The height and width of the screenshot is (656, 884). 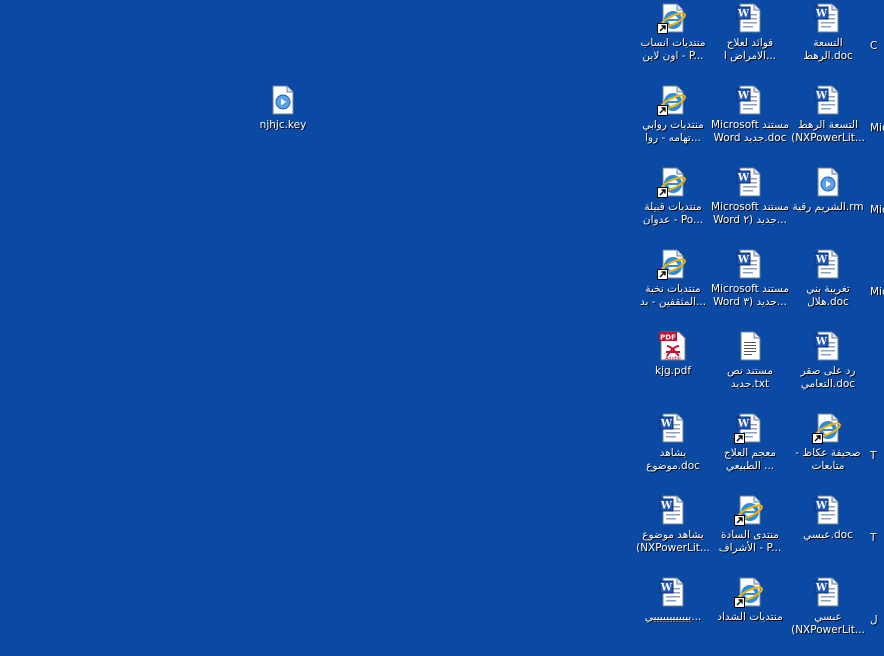 I want to click on desktop-icon-label: عبسي.doc, so click(x=828, y=535).